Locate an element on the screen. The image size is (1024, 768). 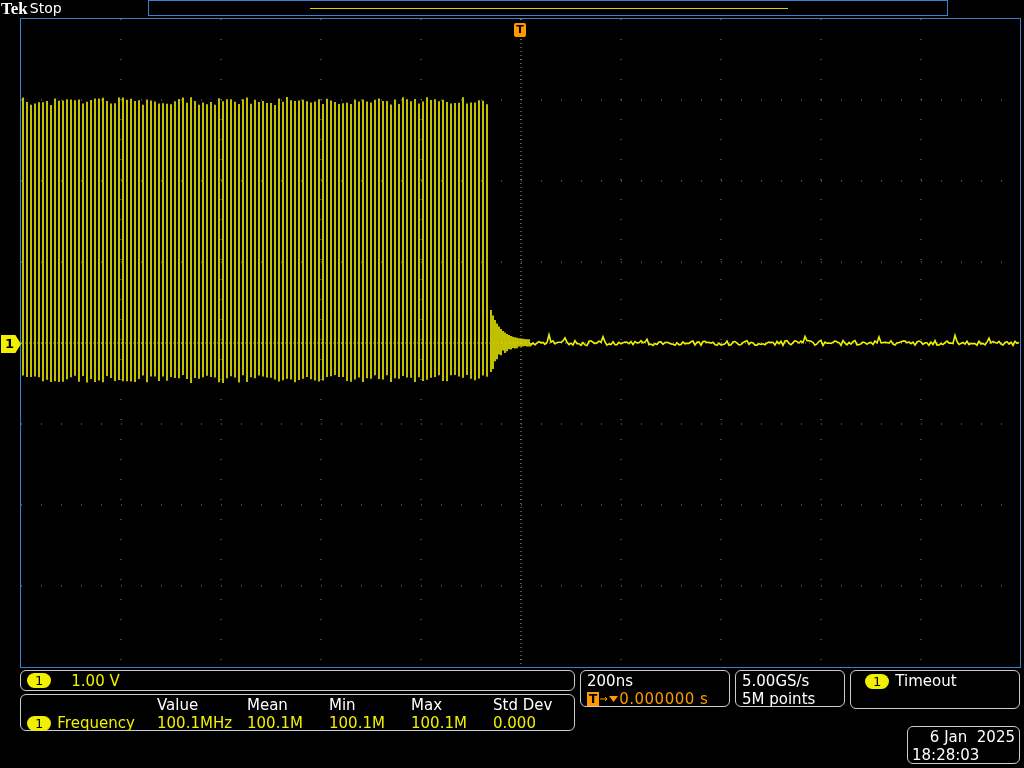
acquisition-readout: 5.00GS/s 5M points is located at coordinates (790, 688).